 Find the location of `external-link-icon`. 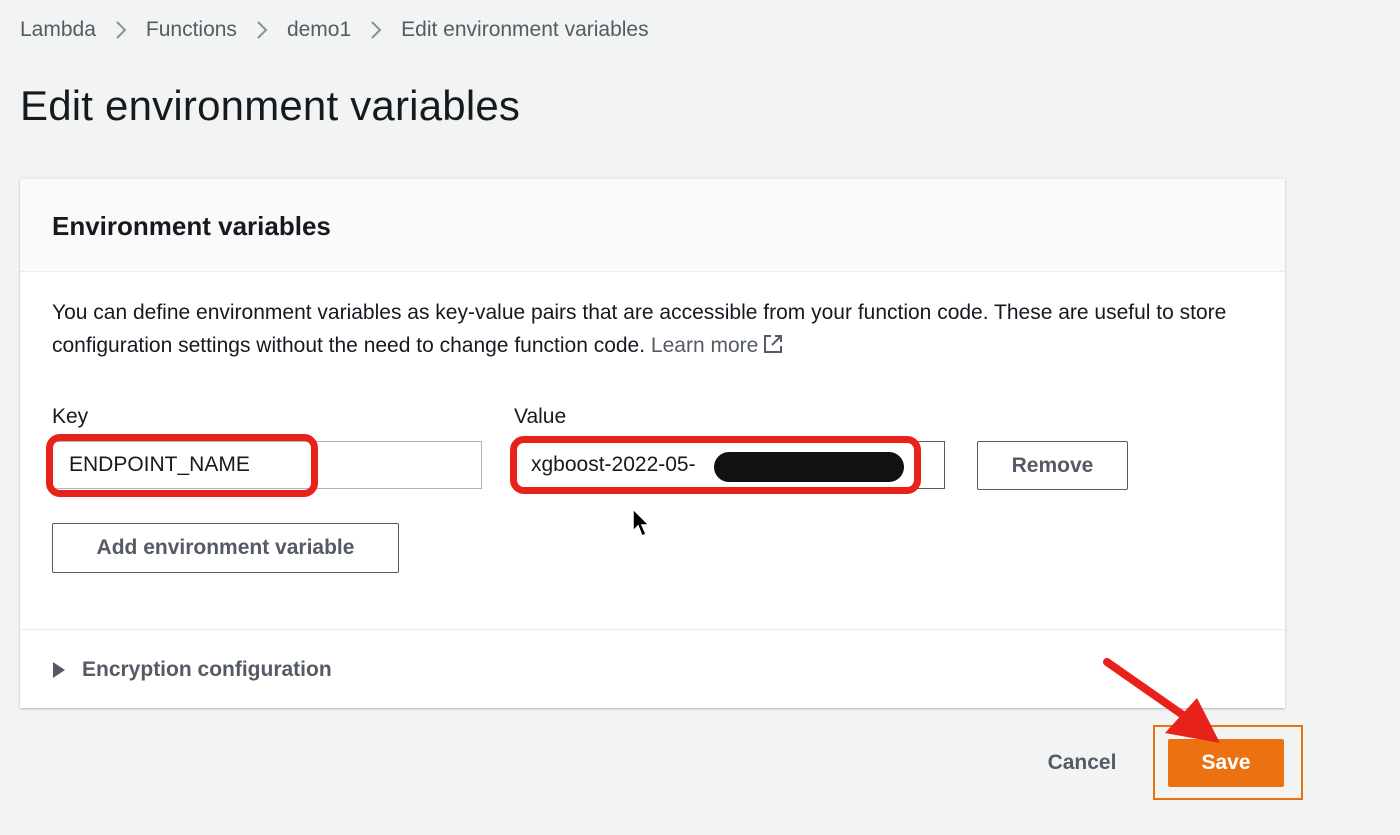

external-link-icon is located at coordinates (773, 348).